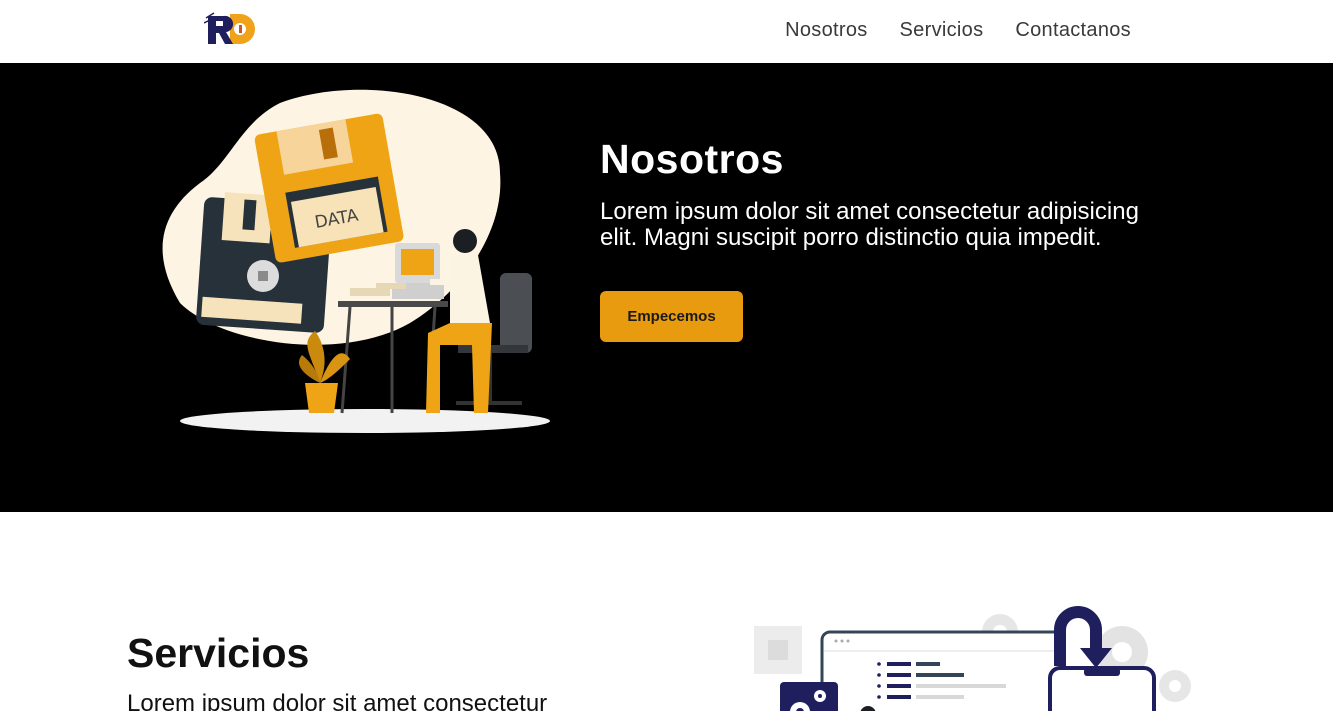  What do you see at coordinates (232, 29) in the screenshot?
I see `brand-logo` at bounding box center [232, 29].